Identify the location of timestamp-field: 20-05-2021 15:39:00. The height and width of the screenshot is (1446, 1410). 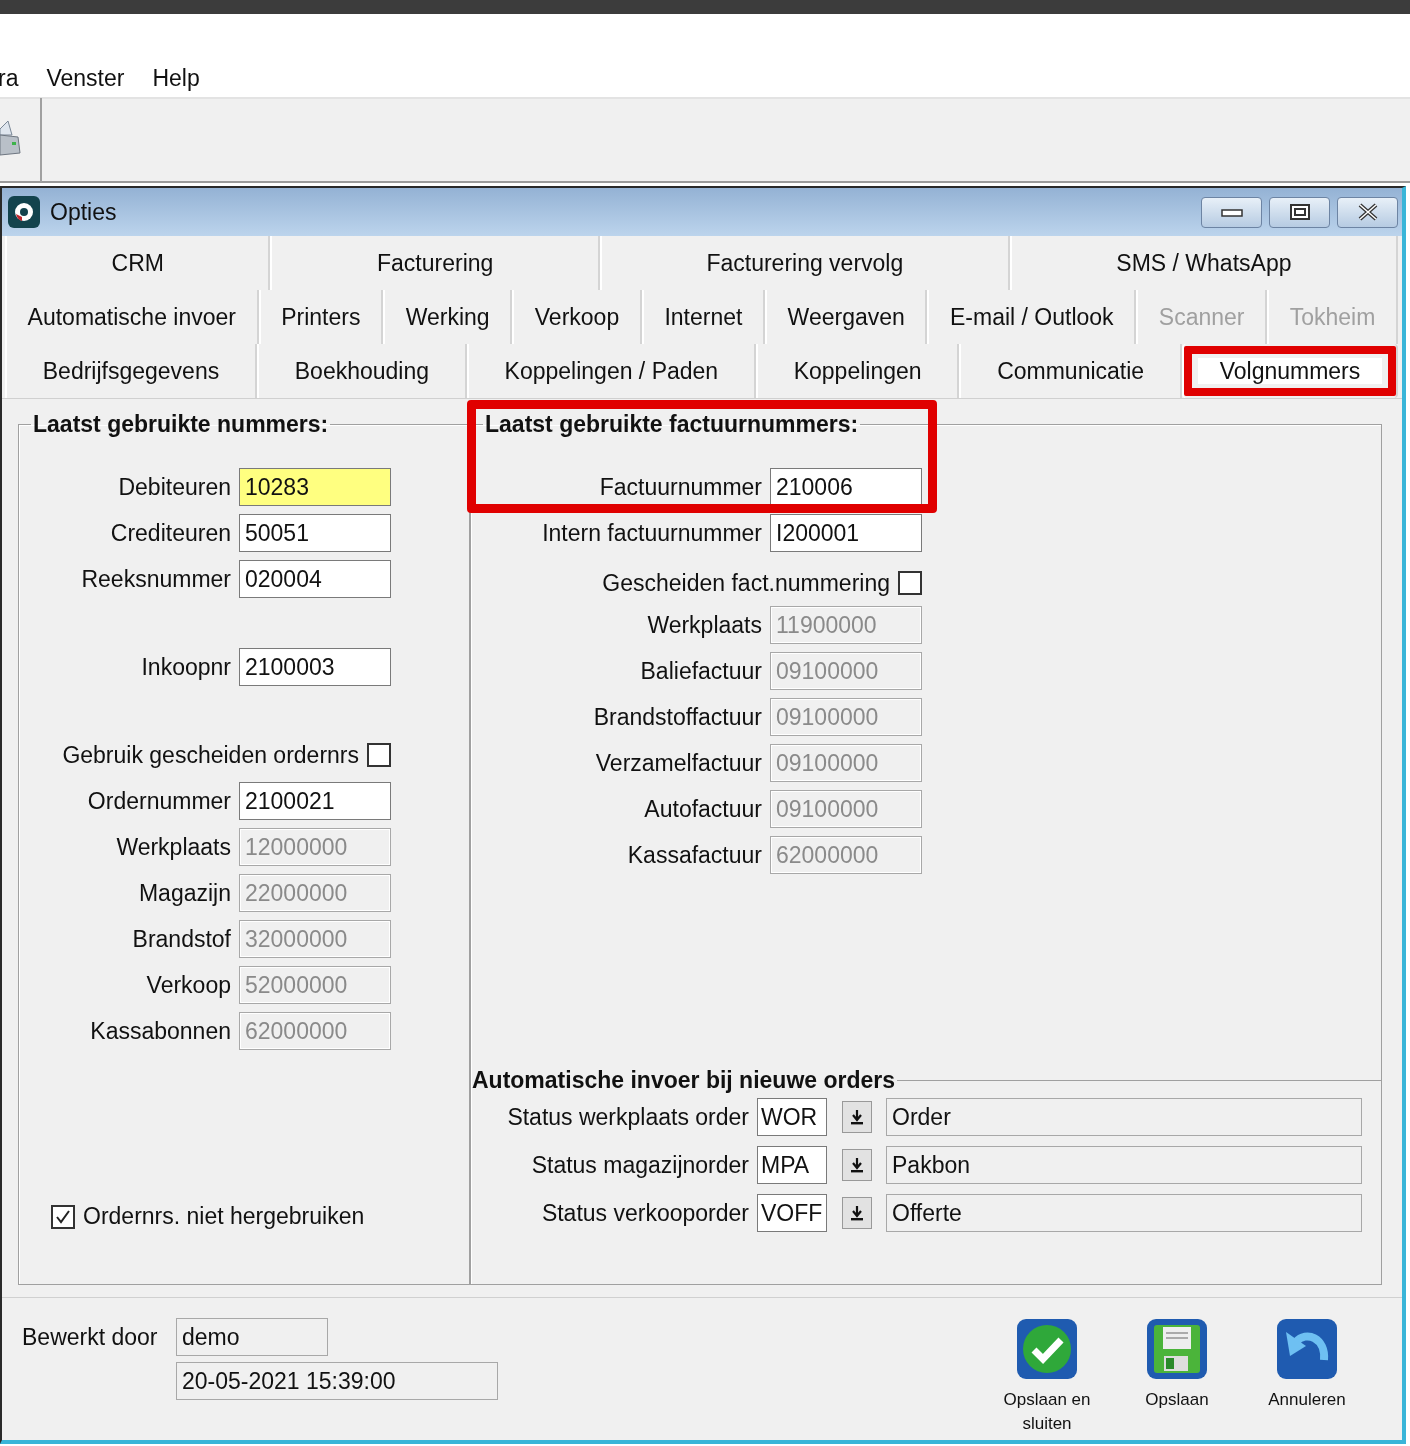
(337, 1381).